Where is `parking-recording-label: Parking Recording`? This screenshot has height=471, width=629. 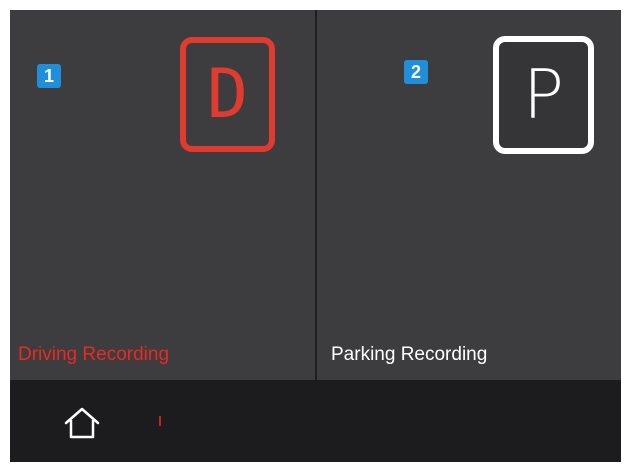 parking-recording-label: Parking Recording is located at coordinates (409, 354).